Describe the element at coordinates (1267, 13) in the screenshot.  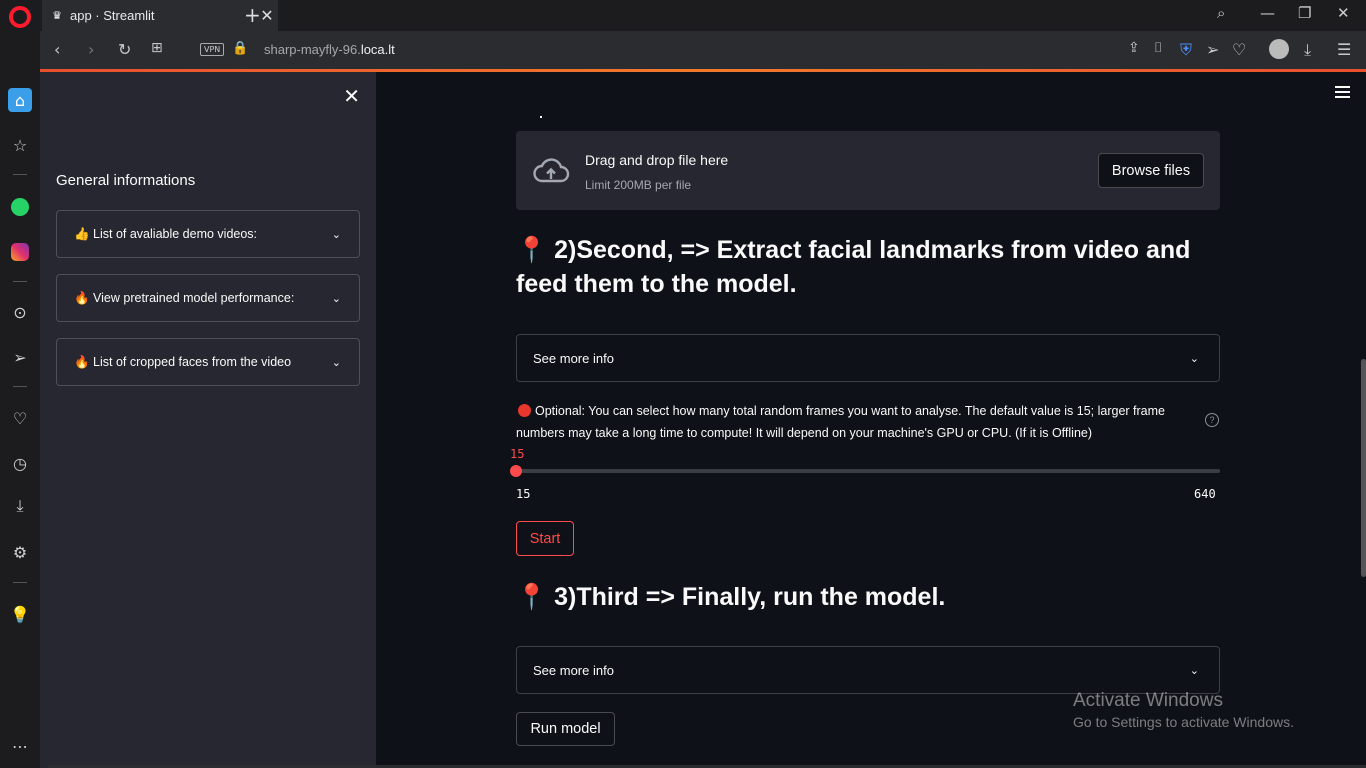
I see `minimize-icon: —` at that location.